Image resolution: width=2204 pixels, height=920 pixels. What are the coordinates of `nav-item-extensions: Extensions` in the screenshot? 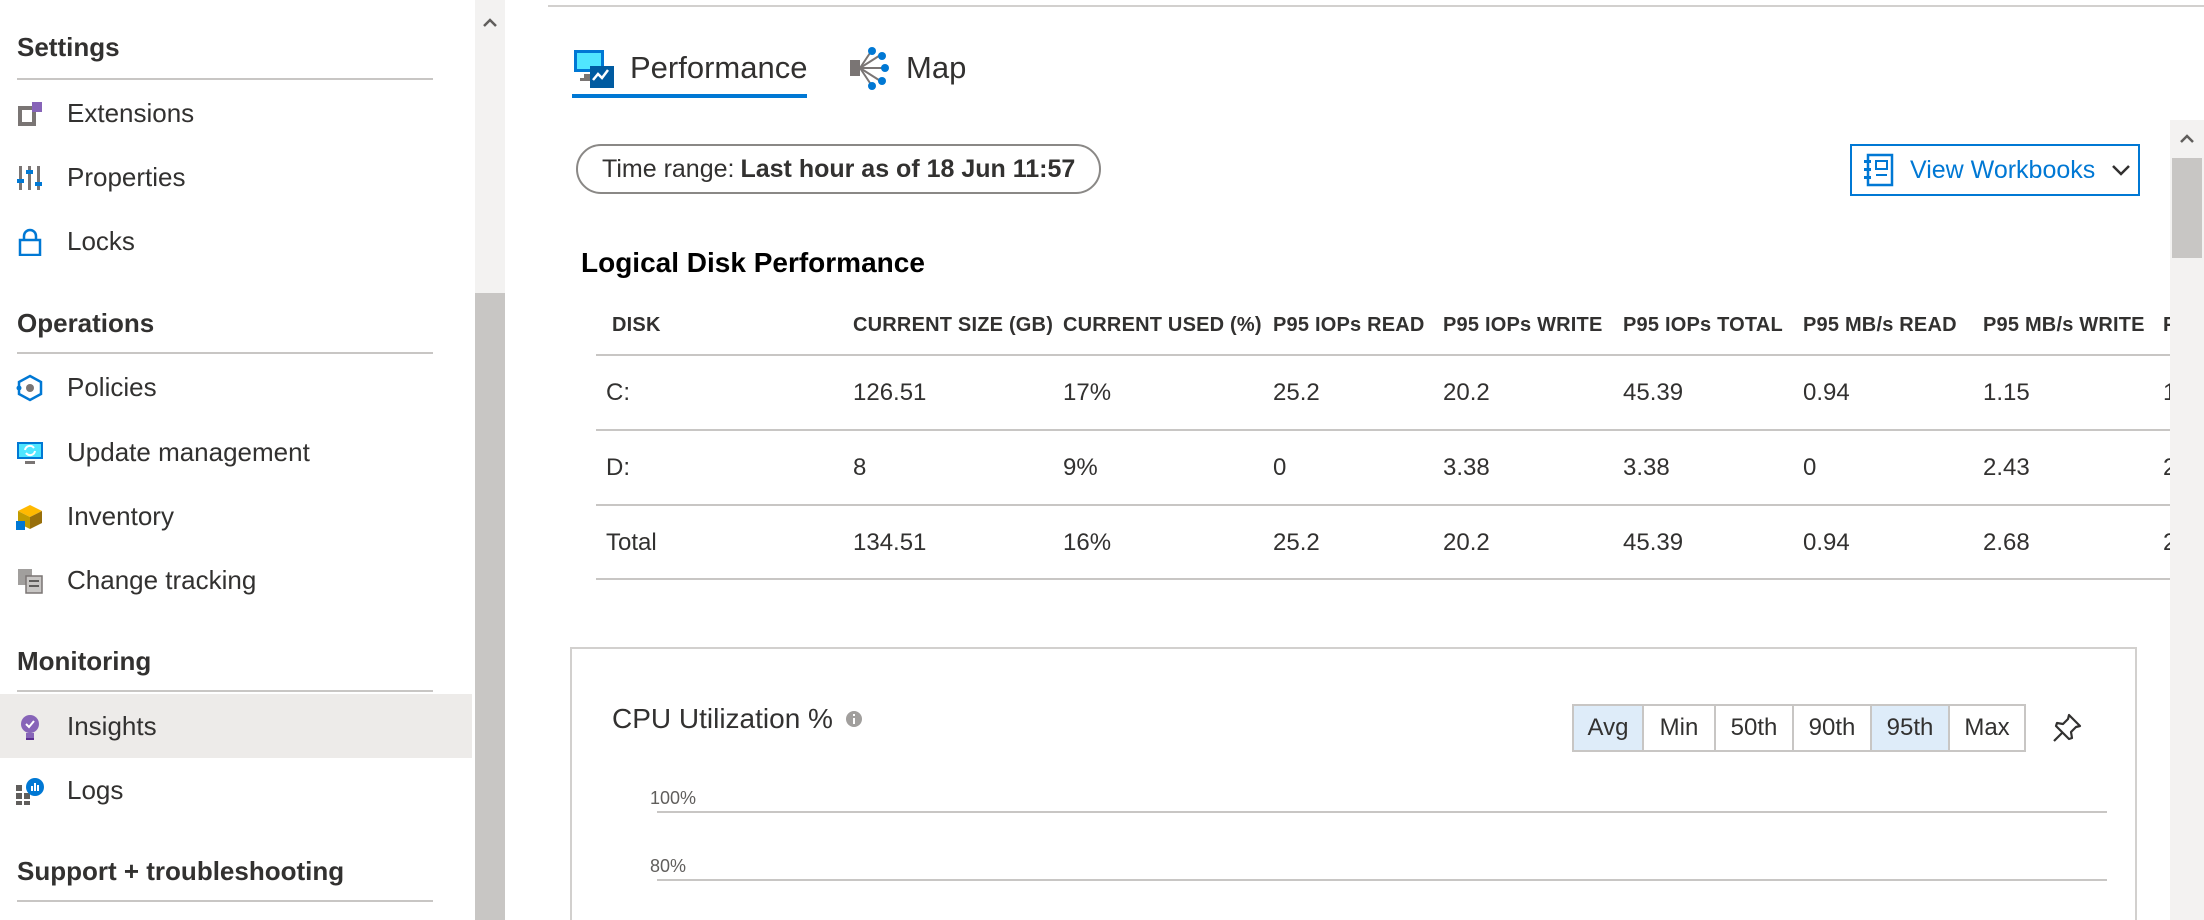 It's located at (236, 113).